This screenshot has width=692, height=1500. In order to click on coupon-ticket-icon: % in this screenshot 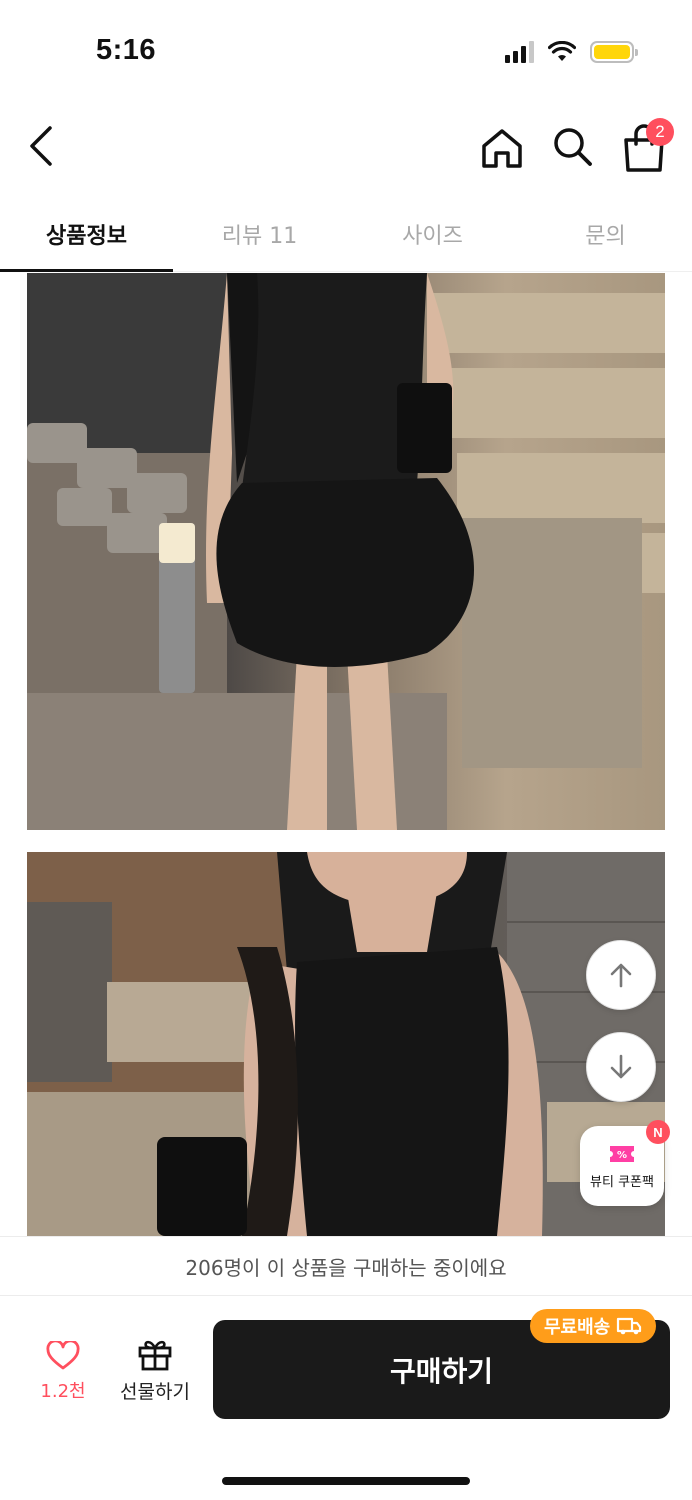, I will do `click(622, 1153)`.